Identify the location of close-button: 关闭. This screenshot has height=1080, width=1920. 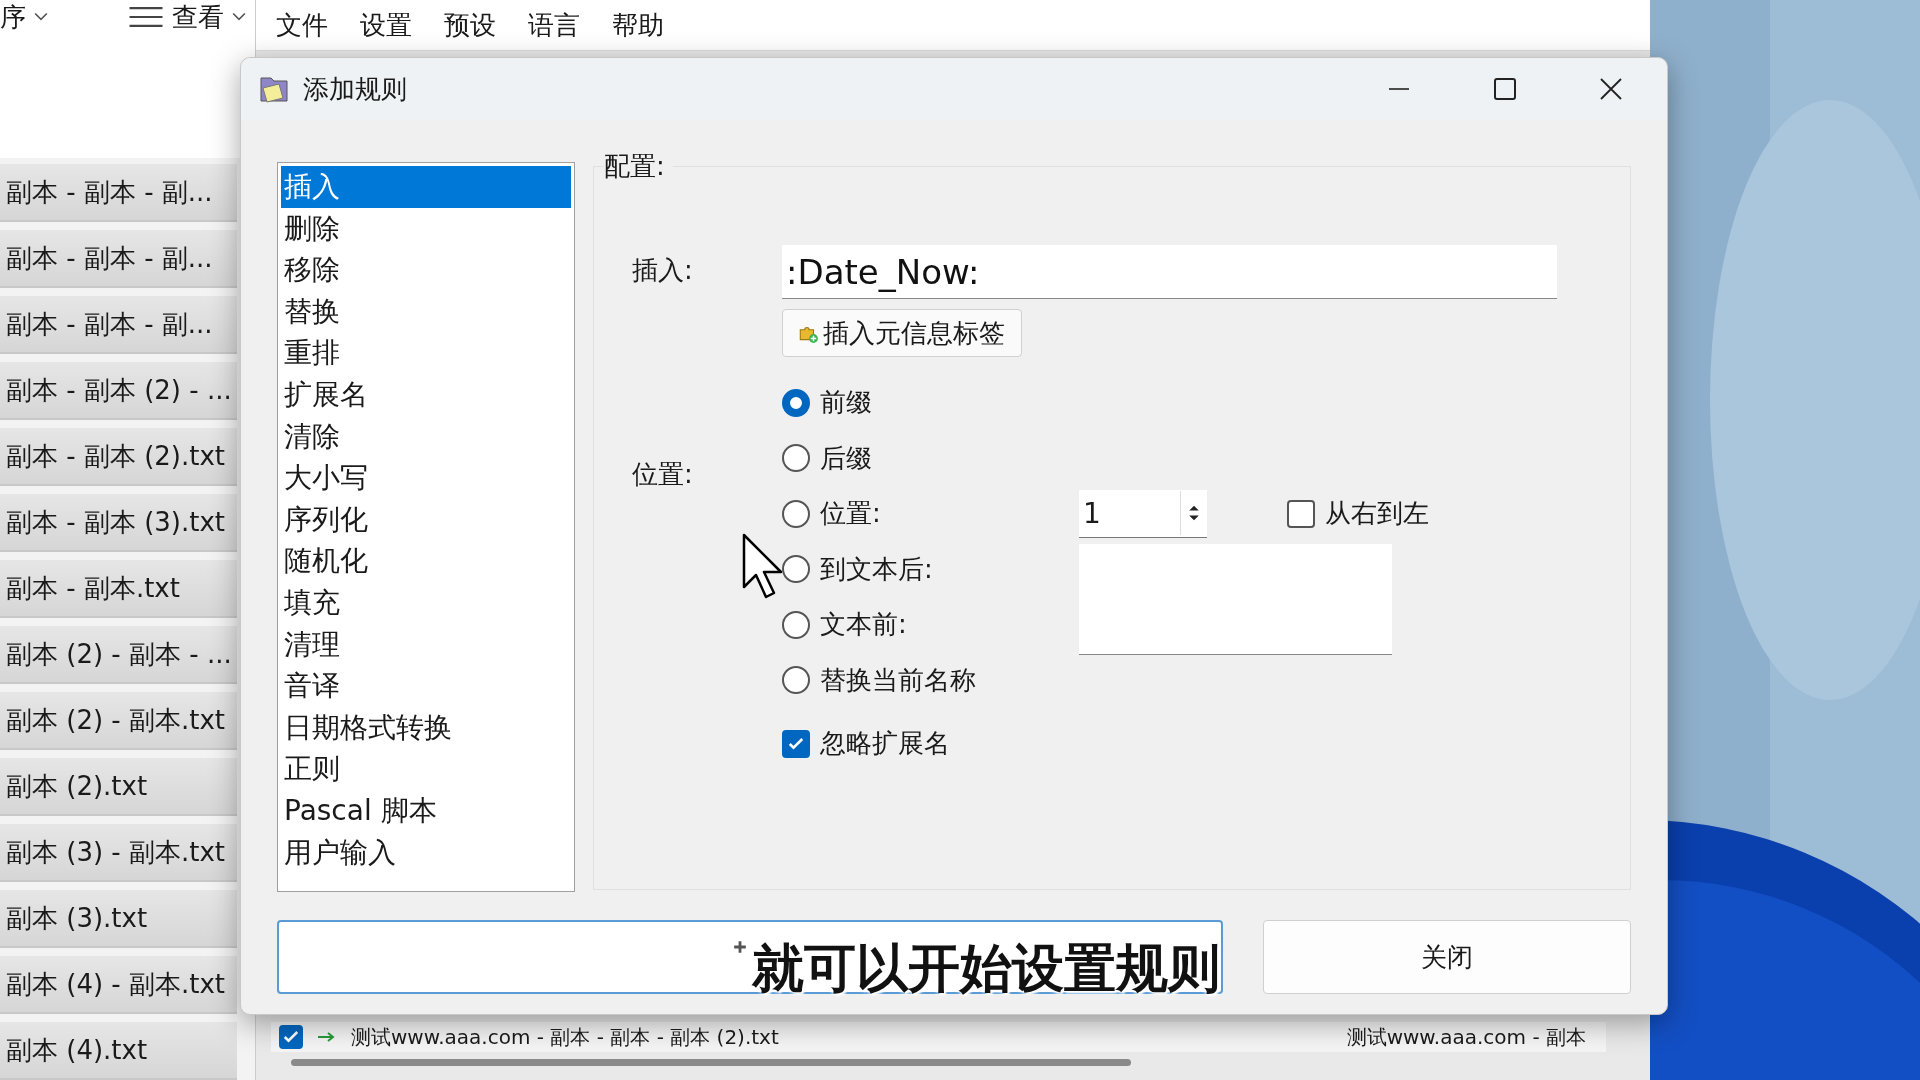
(1447, 957).